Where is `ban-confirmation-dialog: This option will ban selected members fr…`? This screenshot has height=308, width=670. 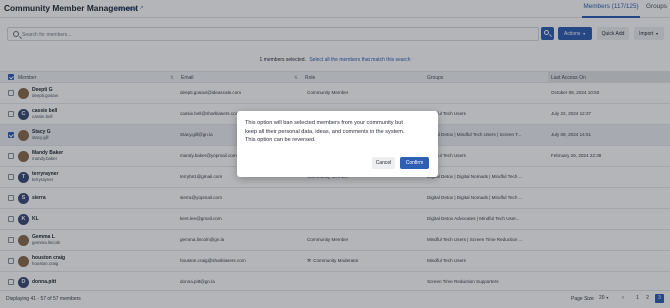
ban-confirmation-dialog: This option will ban selected members fr… is located at coordinates (337, 144).